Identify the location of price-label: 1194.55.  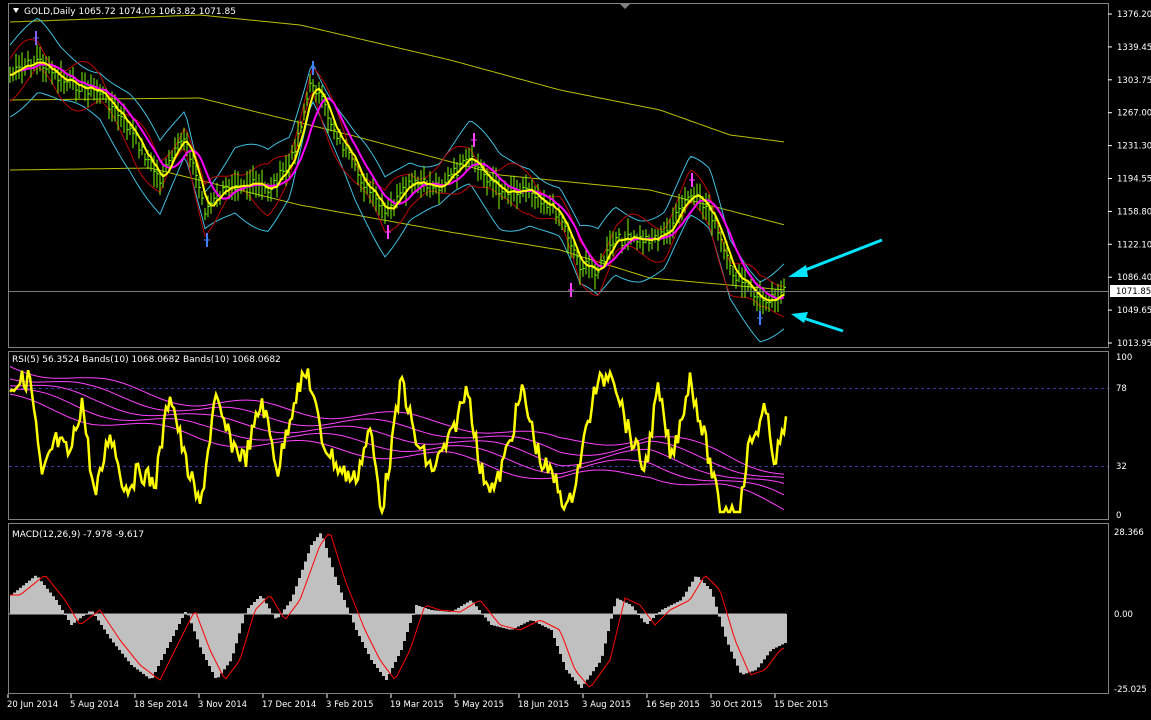
(1134, 180).